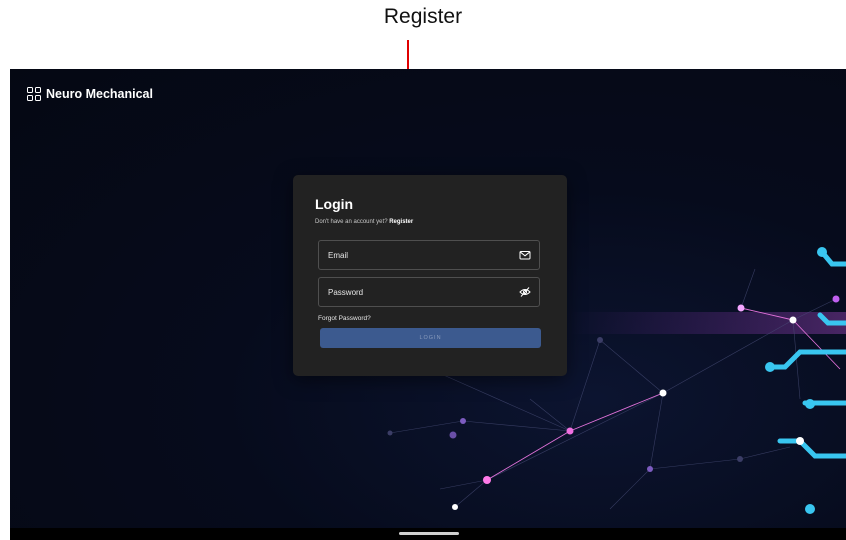 The image size is (846, 540). What do you see at coordinates (418, 255) in the screenshot?
I see `email-input` at bounding box center [418, 255].